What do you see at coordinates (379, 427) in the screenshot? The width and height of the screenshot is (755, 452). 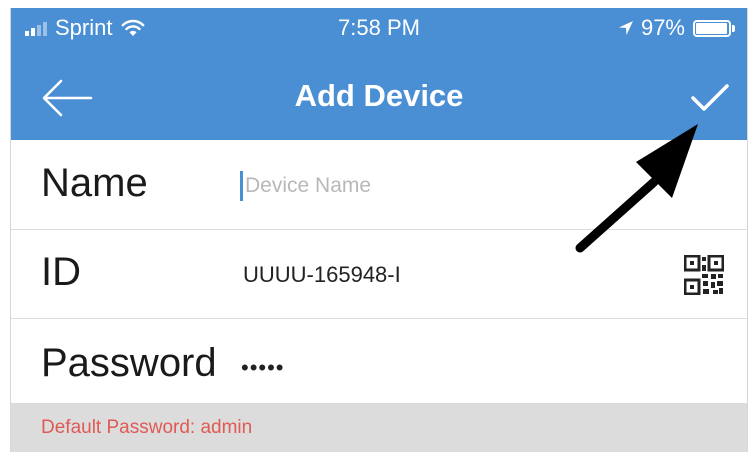 I see `hint-section: Default Password: admin` at bounding box center [379, 427].